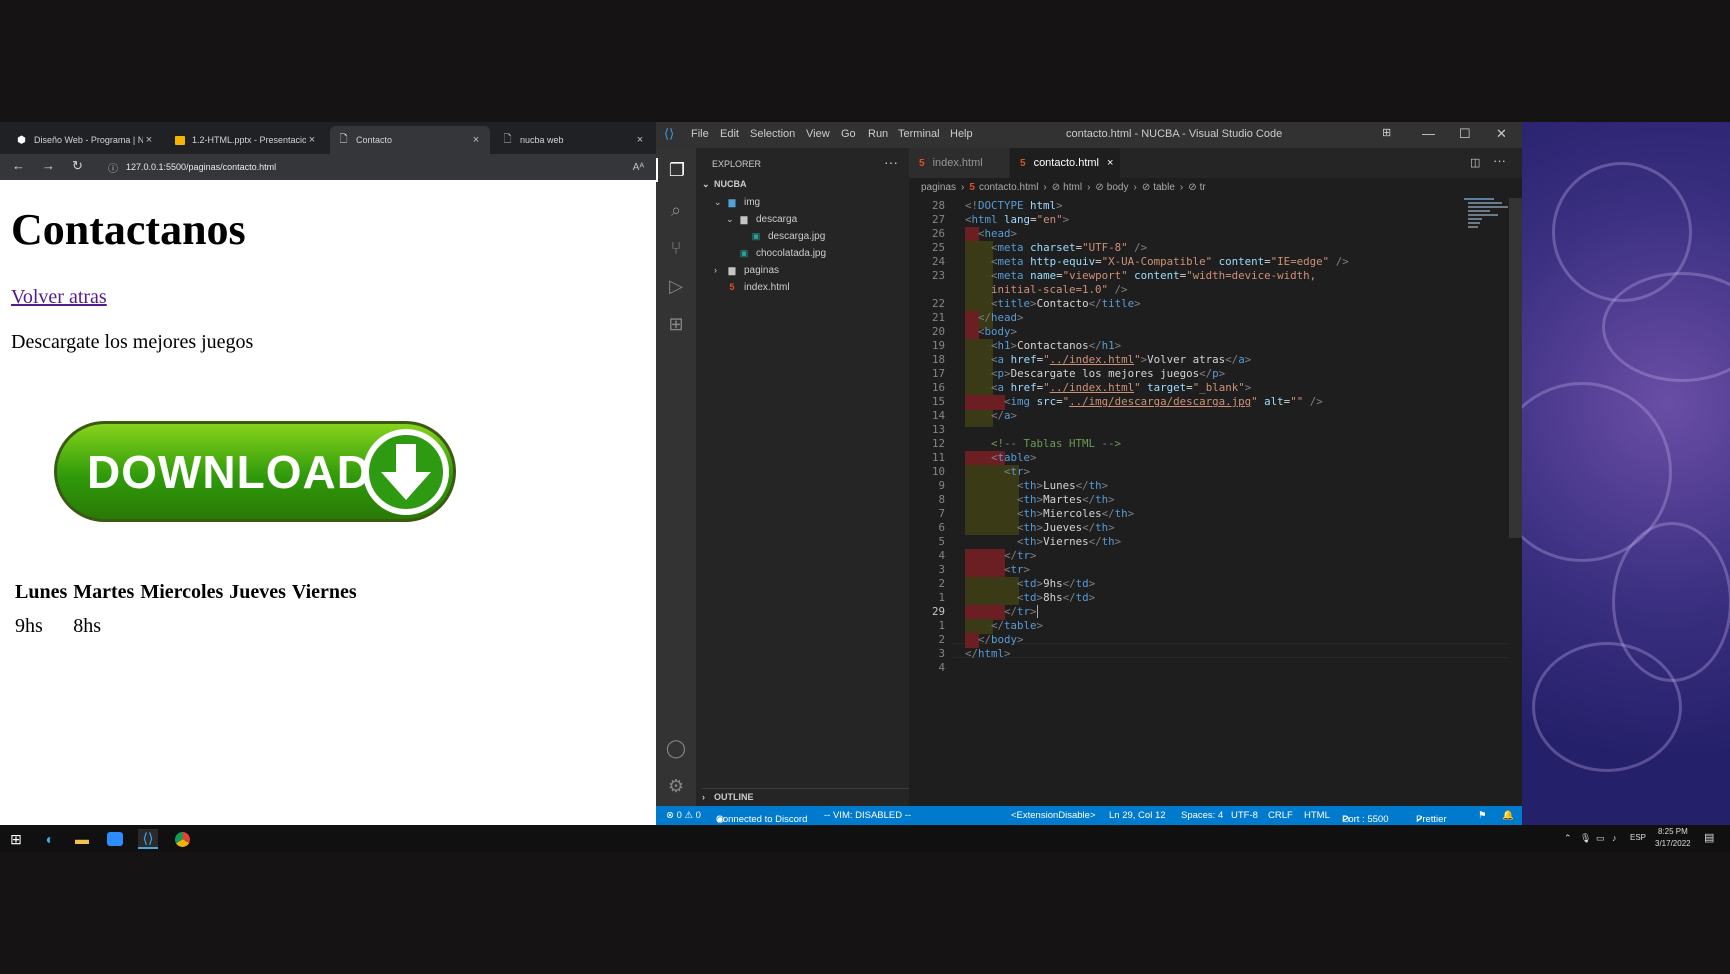 Image resolution: width=1730 pixels, height=974 pixels. What do you see at coordinates (676, 748) in the screenshot?
I see `account-icon: ◯` at bounding box center [676, 748].